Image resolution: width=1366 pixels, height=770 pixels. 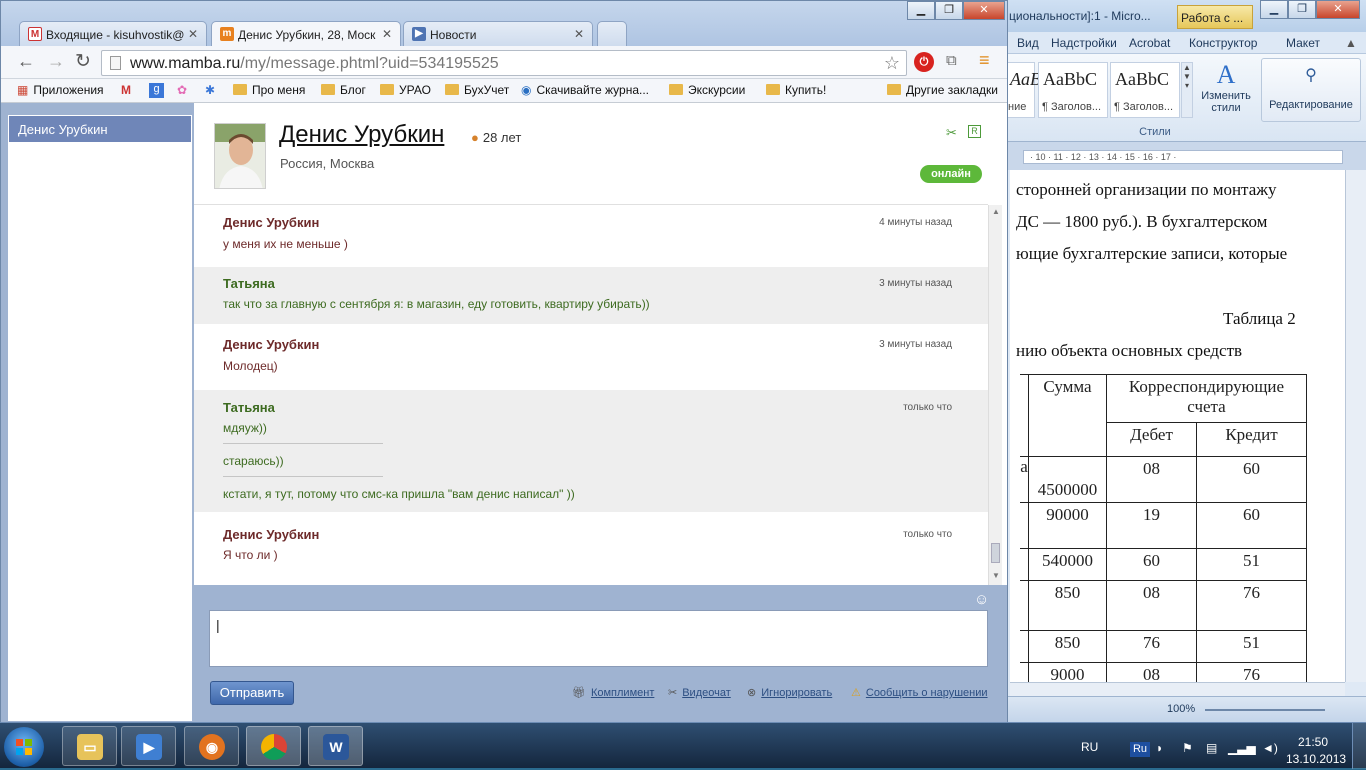 What do you see at coordinates (996, 575) in the screenshot?
I see `scroll-down-icon: ▼` at bounding box center [996, 575].